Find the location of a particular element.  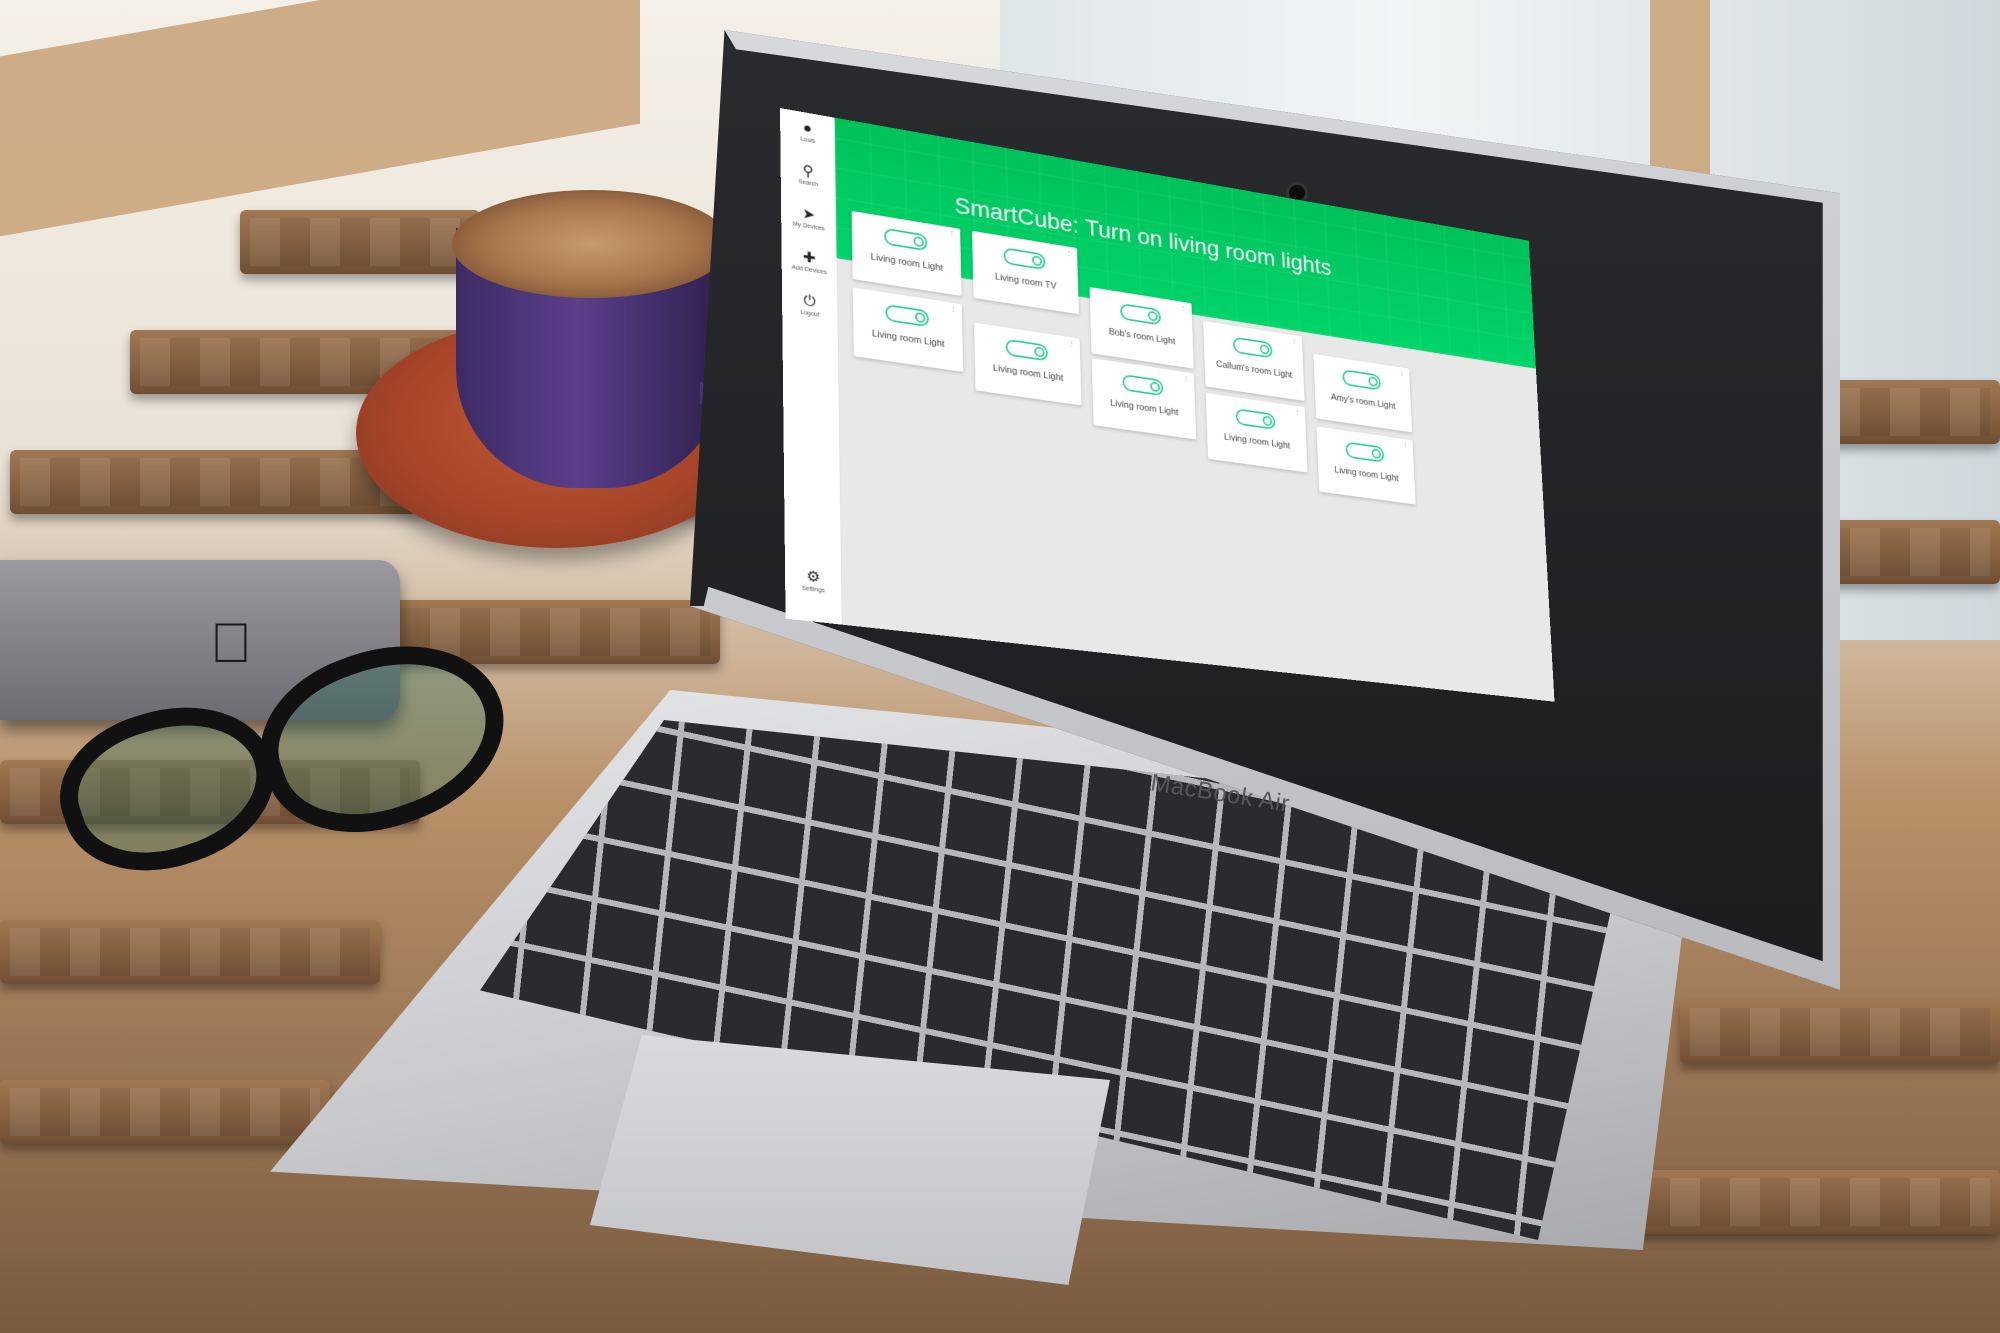

eyeglasses is located at coordinates (290, 754).